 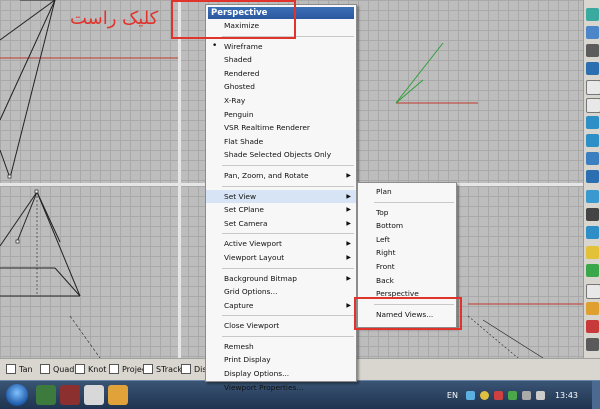 I want to click on show-desktop-button, so click(x=596, y=395).